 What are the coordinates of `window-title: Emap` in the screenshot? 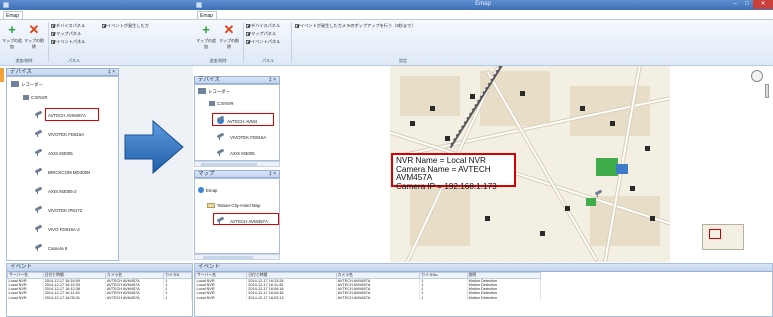 It's located at (483, 4).